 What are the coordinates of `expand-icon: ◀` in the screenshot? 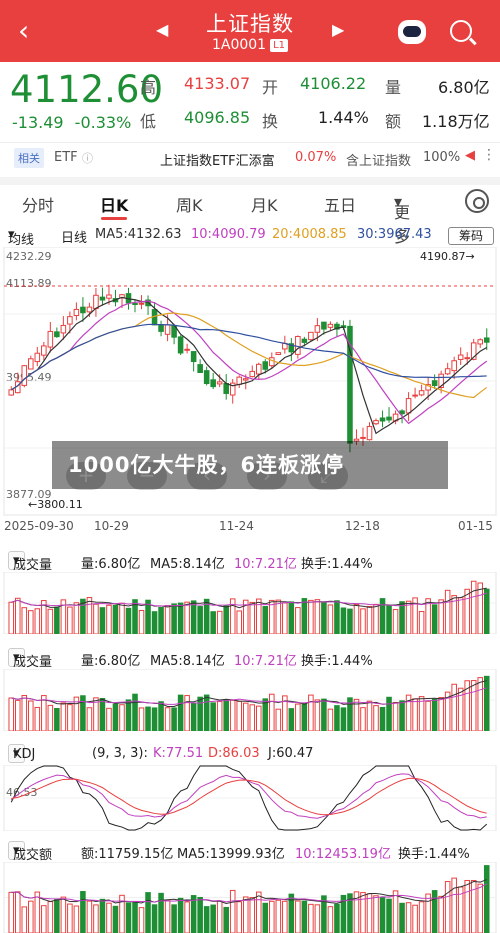 It's located at (470, 155).